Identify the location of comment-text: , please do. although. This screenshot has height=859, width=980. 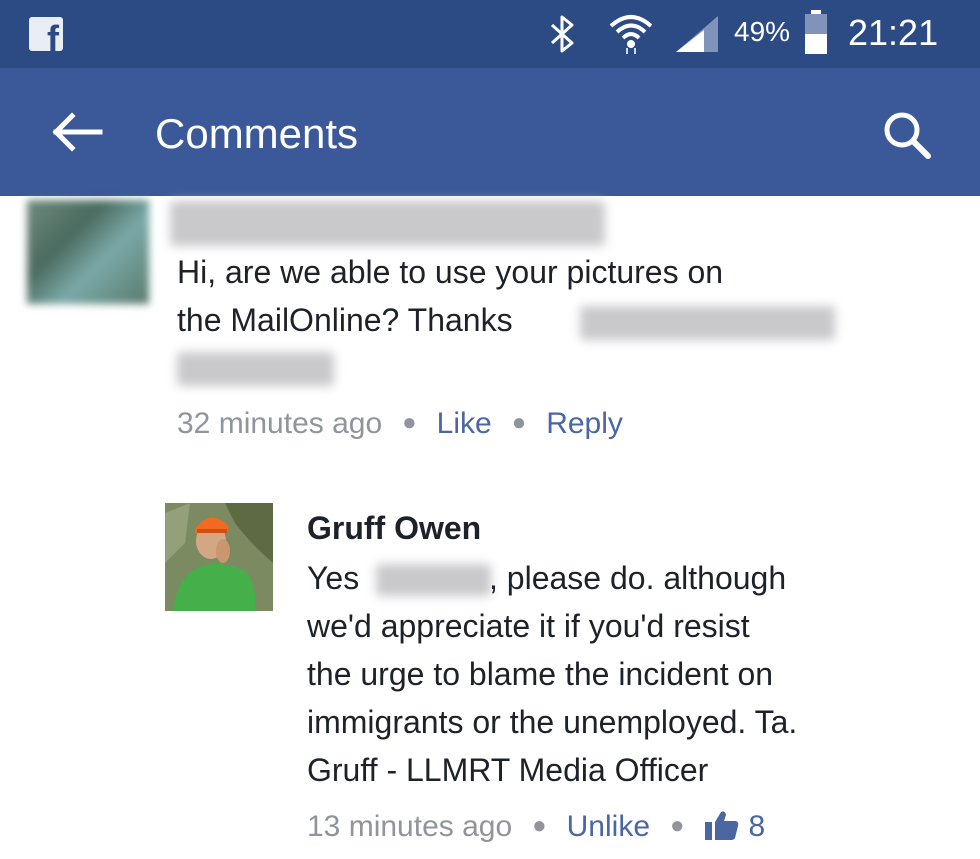
(638, 578).